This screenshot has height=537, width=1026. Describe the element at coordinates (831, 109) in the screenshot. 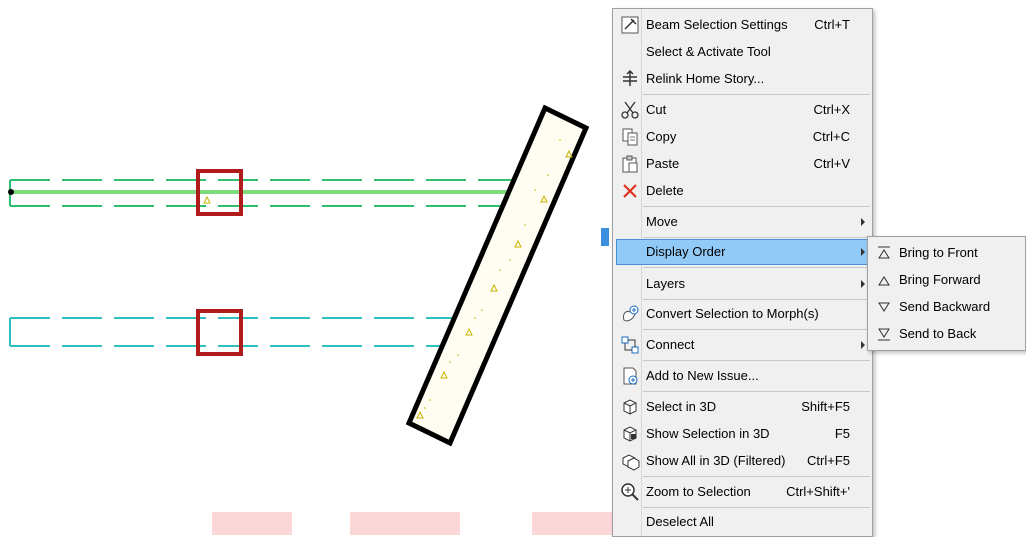

I see `menu-shortcut: Ctrl+X` at that location.